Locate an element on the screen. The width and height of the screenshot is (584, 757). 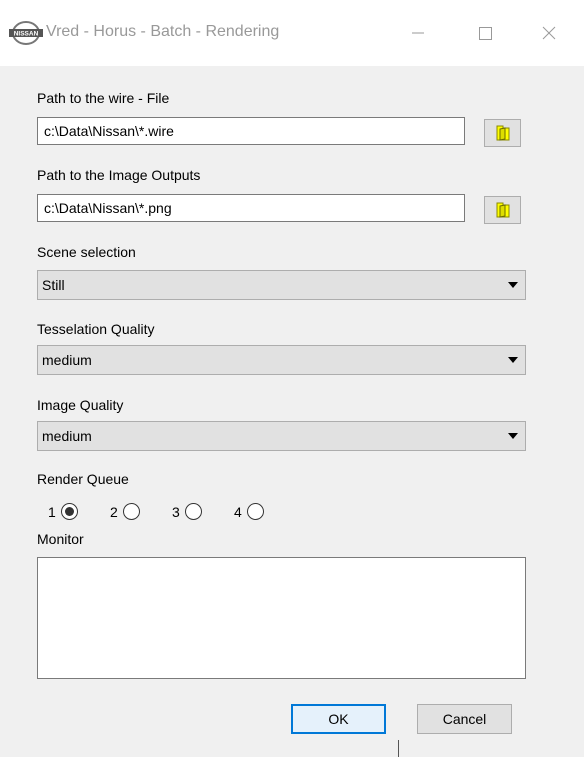
image-quality-value: medium is located at coordinates (67, 436).